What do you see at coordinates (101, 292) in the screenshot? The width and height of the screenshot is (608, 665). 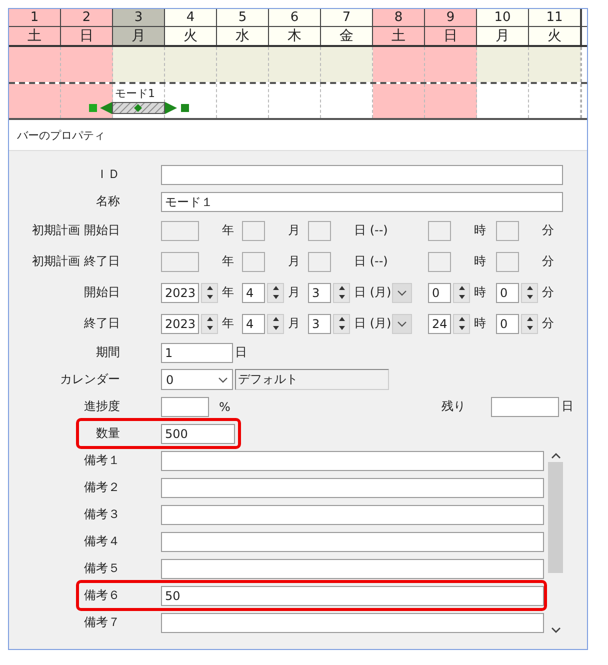 I see `field-label: 開始日` at bounding box center [101, 292].